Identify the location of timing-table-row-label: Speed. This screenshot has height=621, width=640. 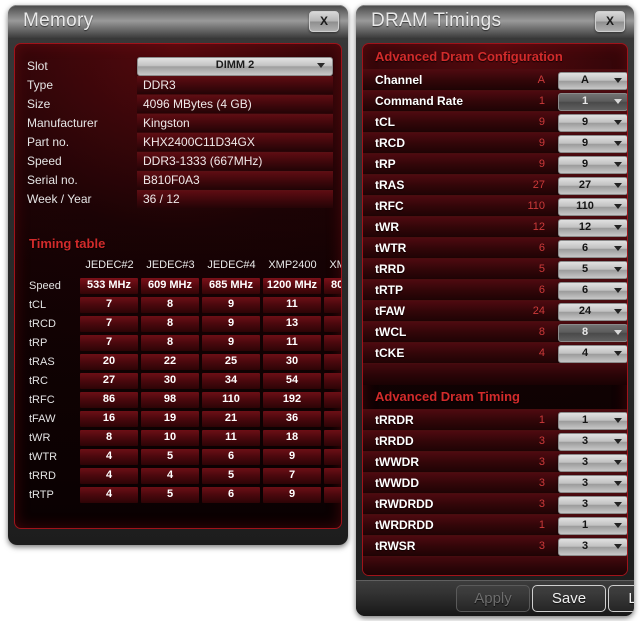
(45, 286).